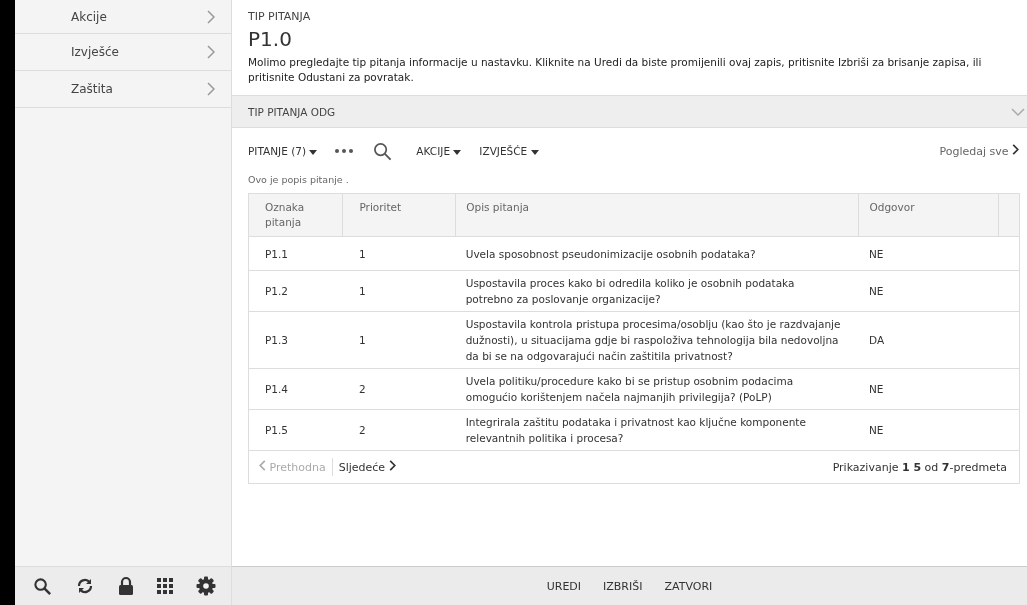 The height and width of the screenshot is (605, 1027). What do you see at coordinates (165, 586) in the screenshot?
I see `grid-icon` at bounding box center [165, 586].